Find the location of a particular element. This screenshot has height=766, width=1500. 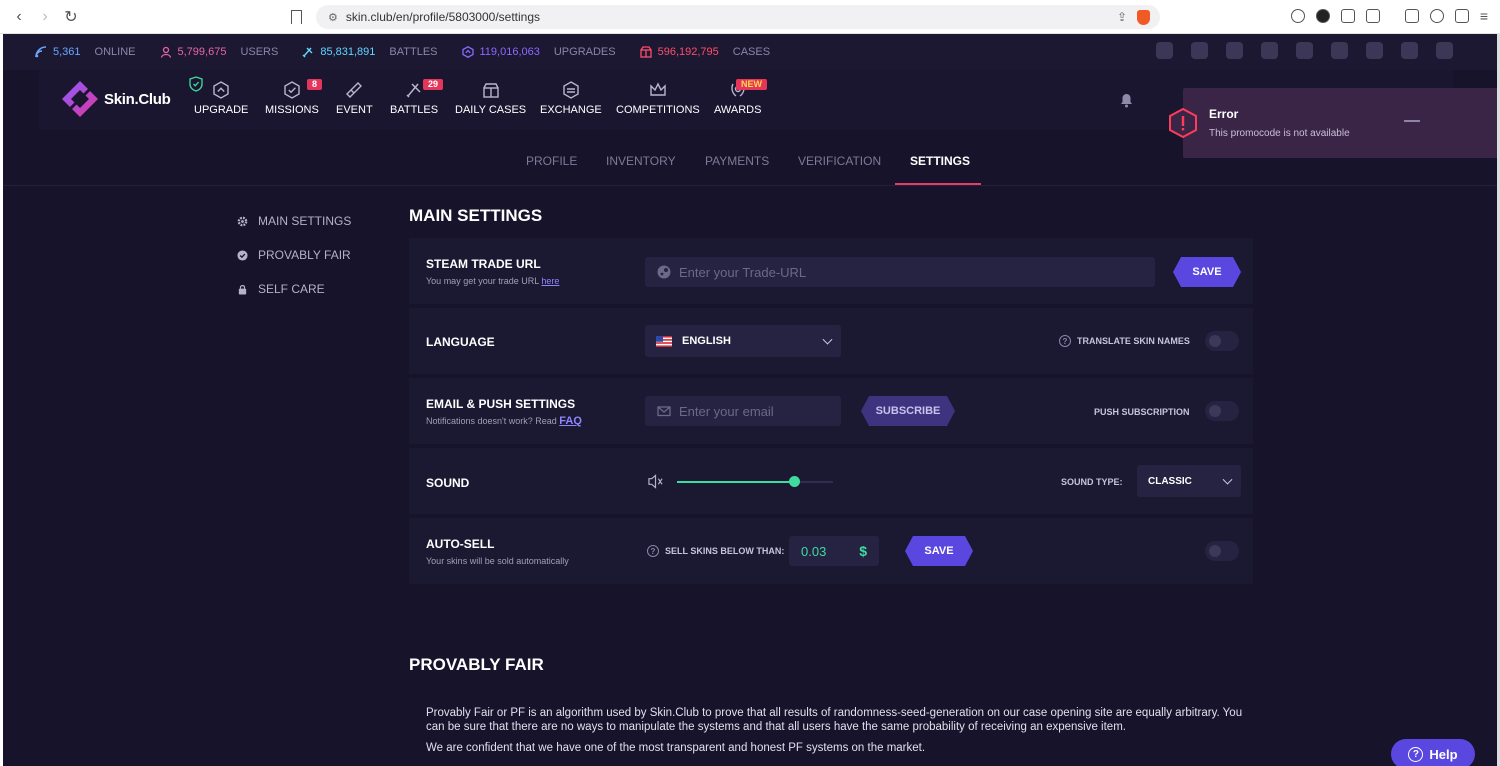

volume-slider is located at coordinates (755, 481).